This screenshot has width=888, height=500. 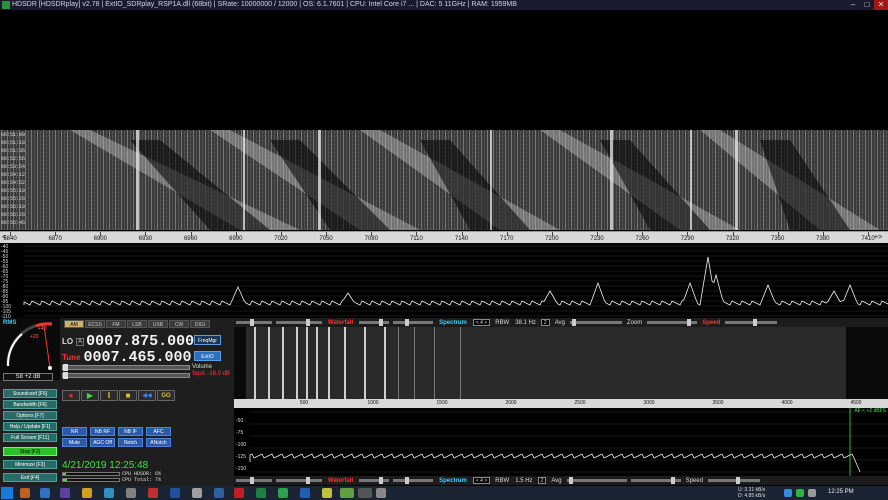 I want to click on maximize-button: □, so click(x=867, y=5).